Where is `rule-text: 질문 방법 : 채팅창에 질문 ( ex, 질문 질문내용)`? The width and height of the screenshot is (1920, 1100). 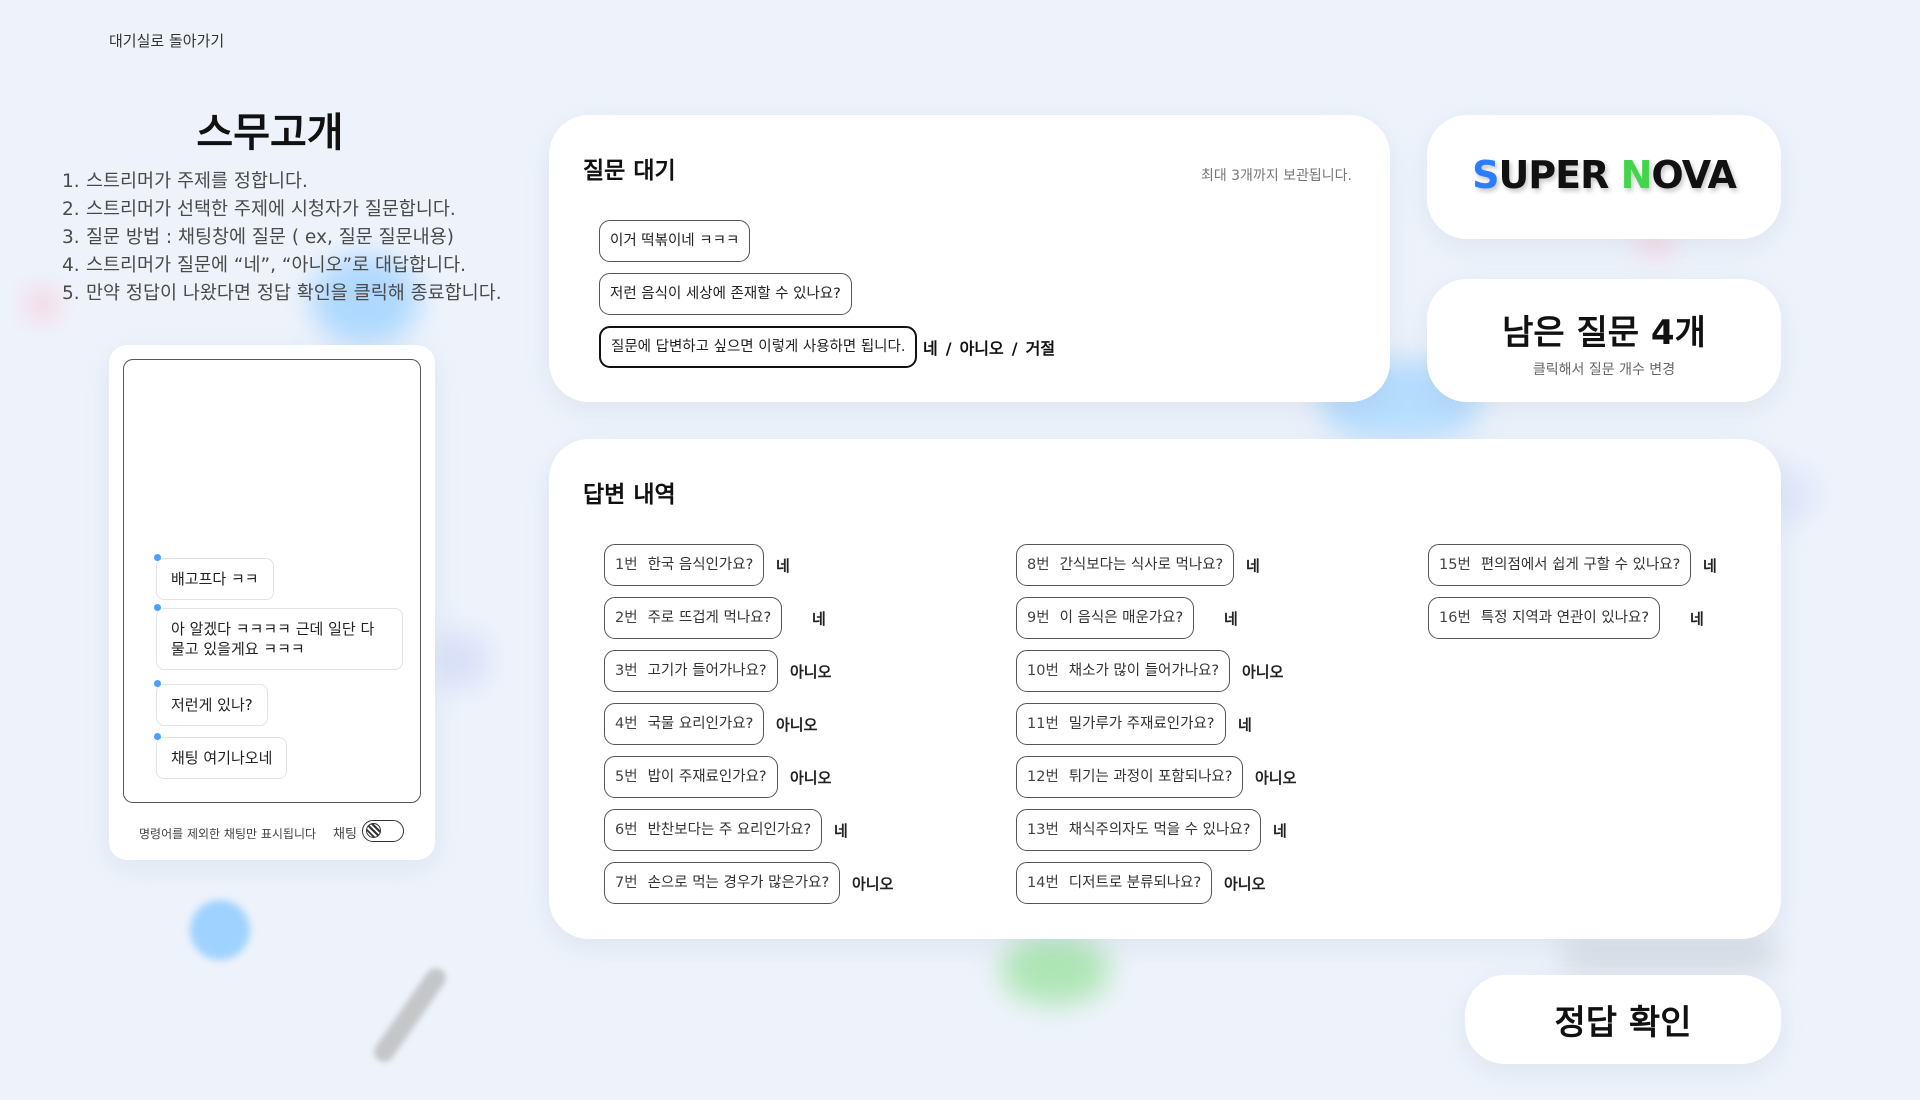 rule-text: 질문 방법 : 채팅창에 질문 ( ex, 질문 질문내용) is located at coordinates (270, 237).